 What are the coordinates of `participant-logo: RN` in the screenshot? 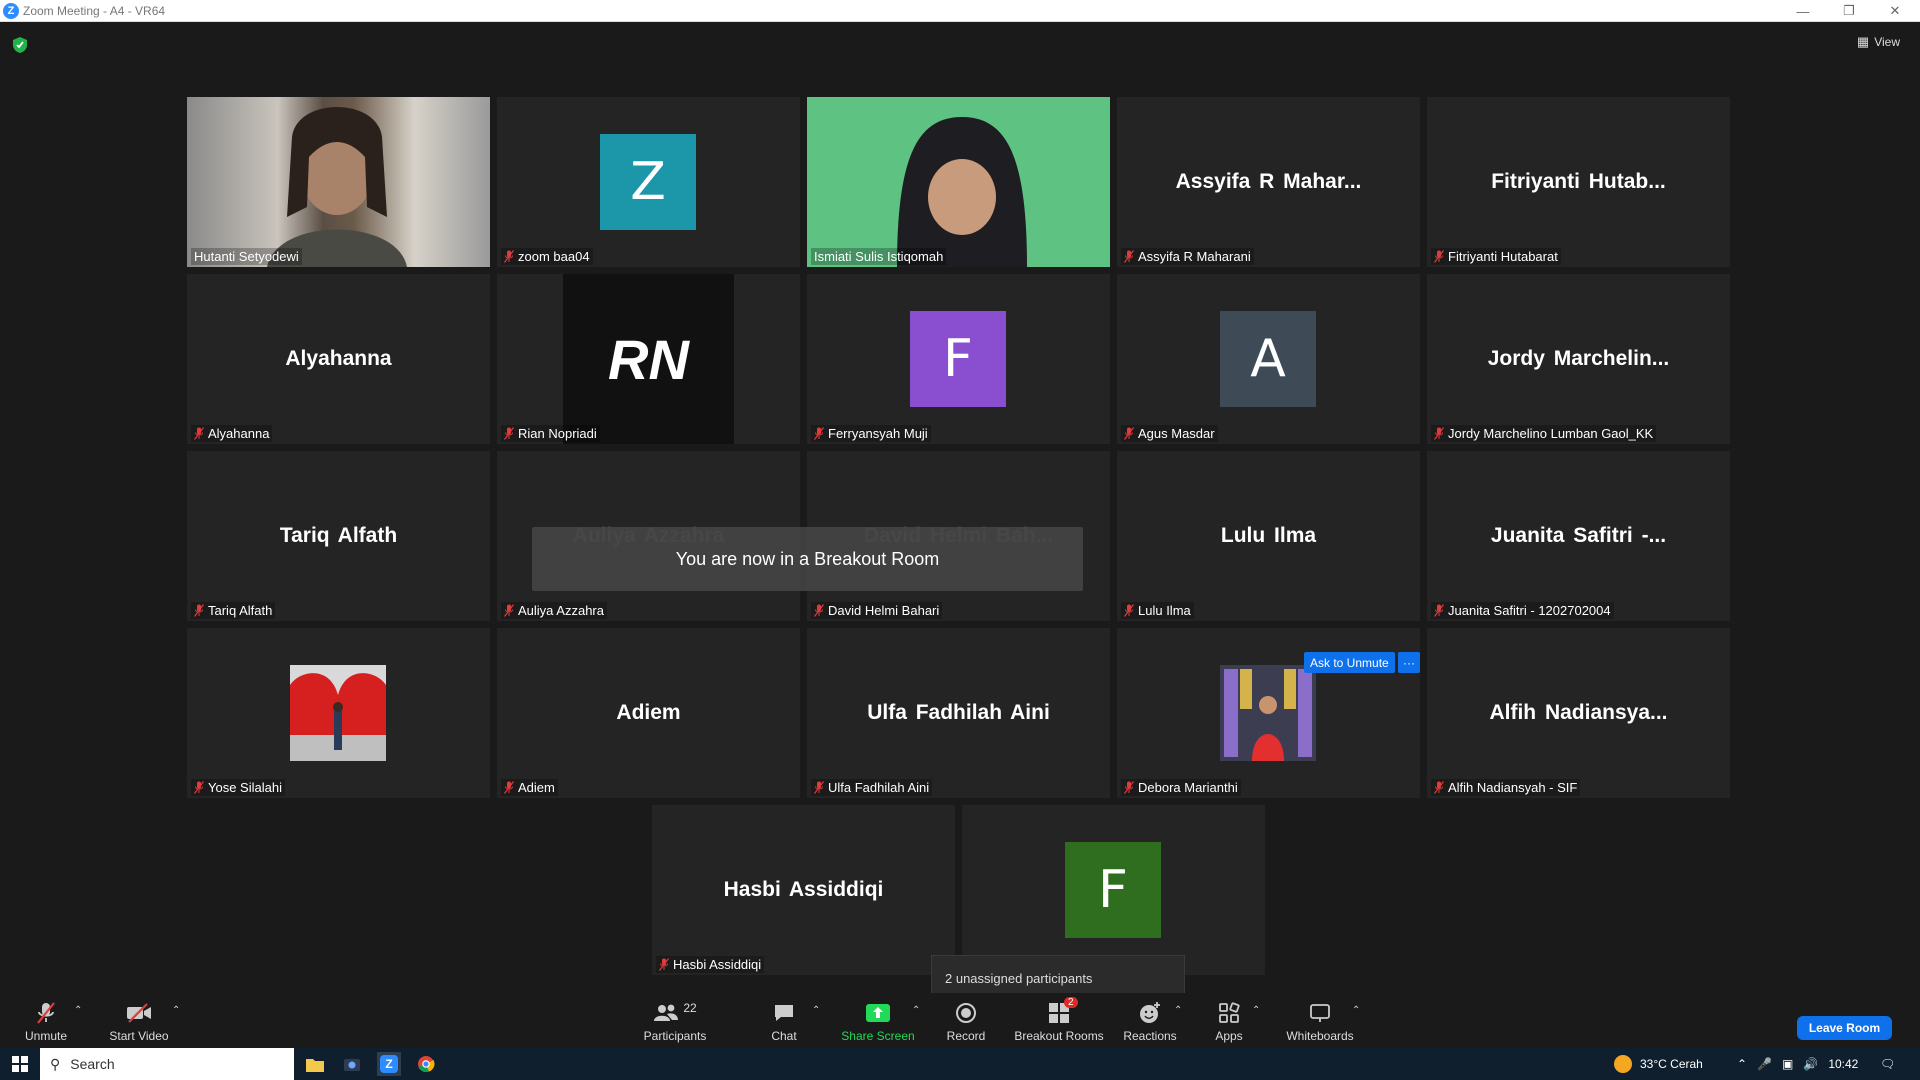 It's located at (648, 359).